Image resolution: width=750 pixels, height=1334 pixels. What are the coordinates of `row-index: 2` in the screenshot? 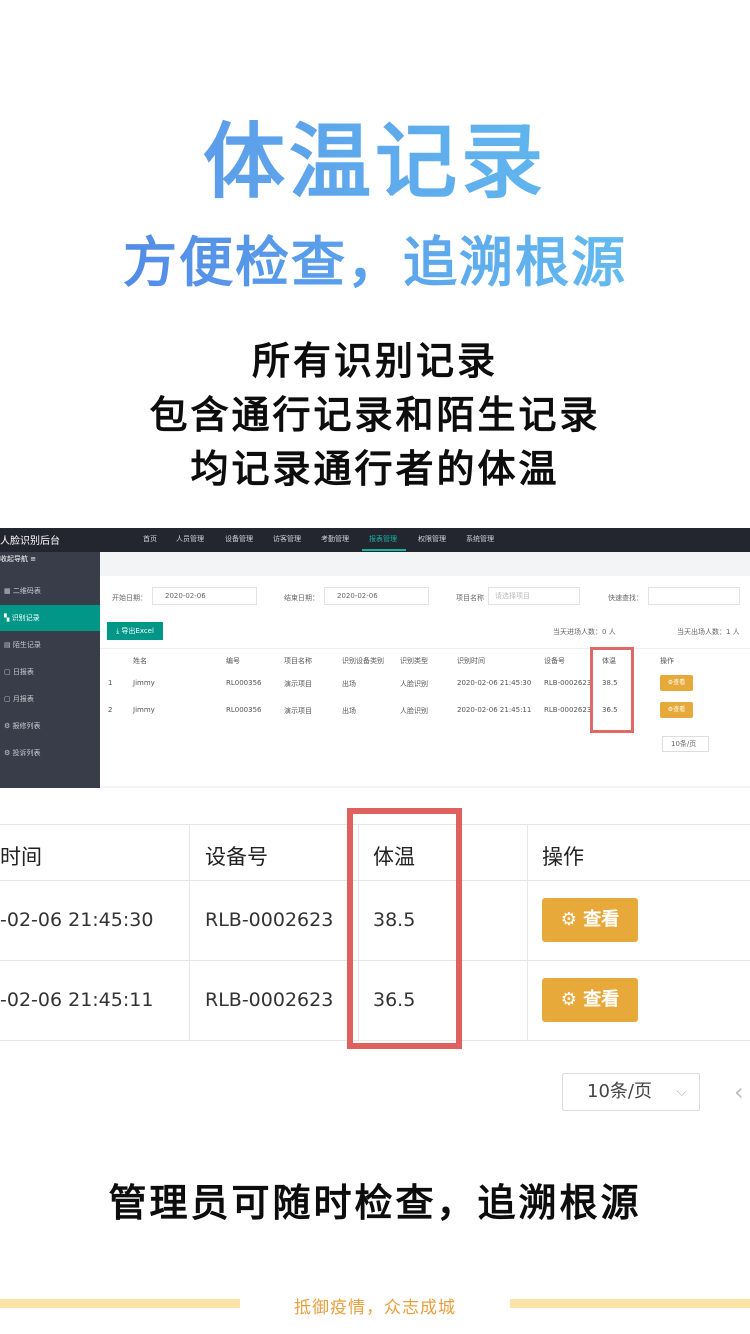 It's located at (110, 710).